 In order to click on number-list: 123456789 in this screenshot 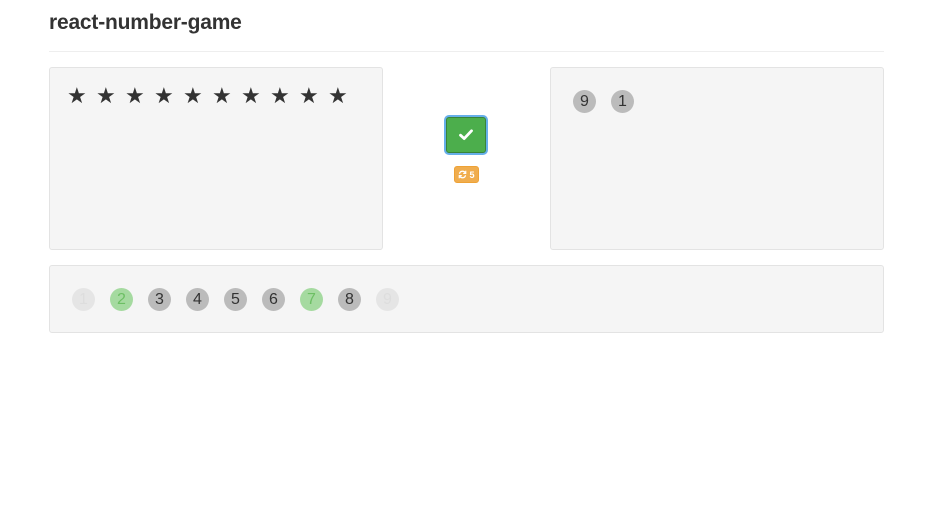, I will do `click(466, 299)`.